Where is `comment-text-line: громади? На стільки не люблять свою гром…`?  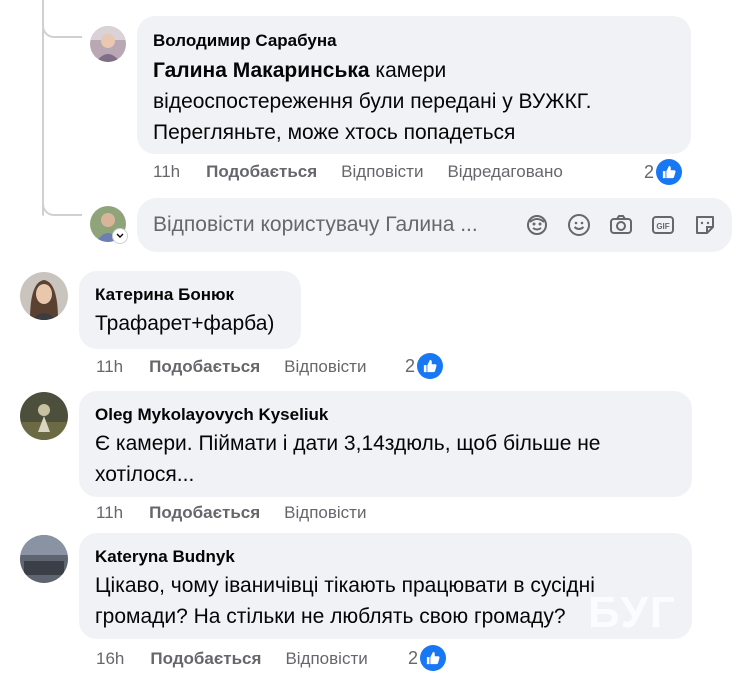 comment-text-line: громади? На стільки не люблять свою гром… is located at coordinates (330, 616).